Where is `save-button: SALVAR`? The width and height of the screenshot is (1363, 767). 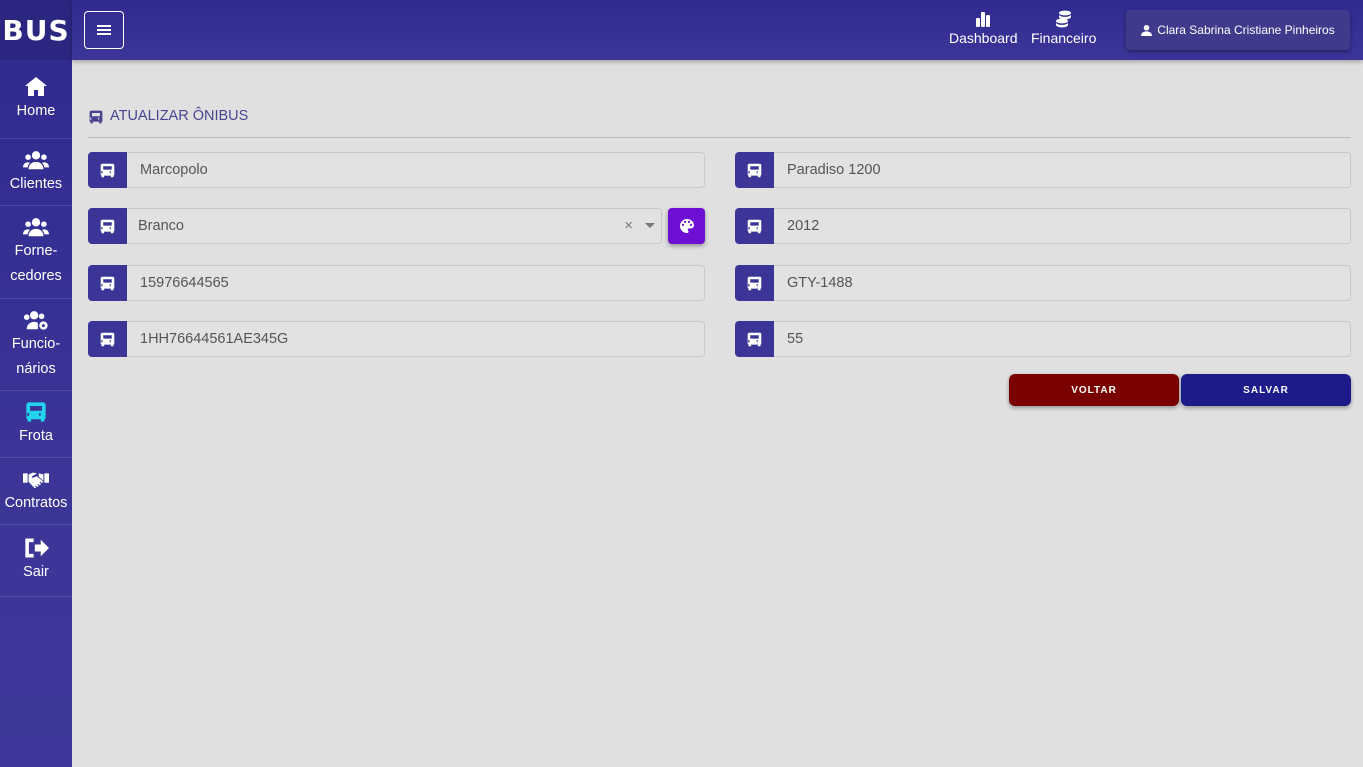
save-button: SALVAR is located at coordinates (1266, 390).